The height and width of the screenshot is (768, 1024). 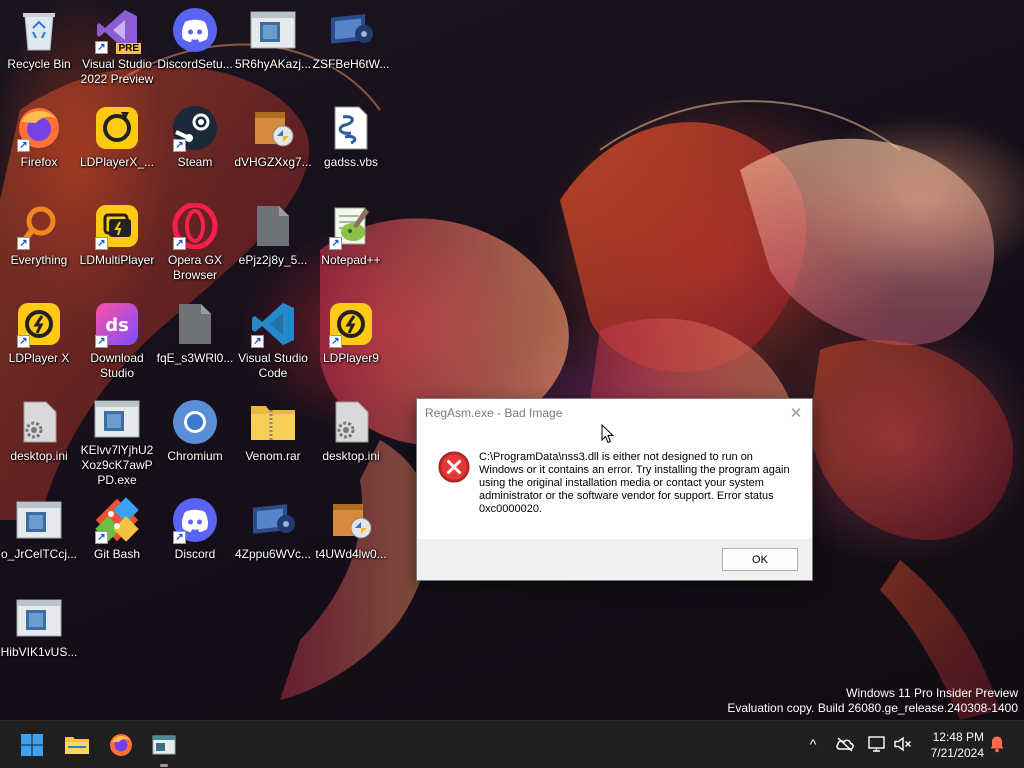 I want to click on desktop-icon-label: Firefox, so click(x=39, y=162).